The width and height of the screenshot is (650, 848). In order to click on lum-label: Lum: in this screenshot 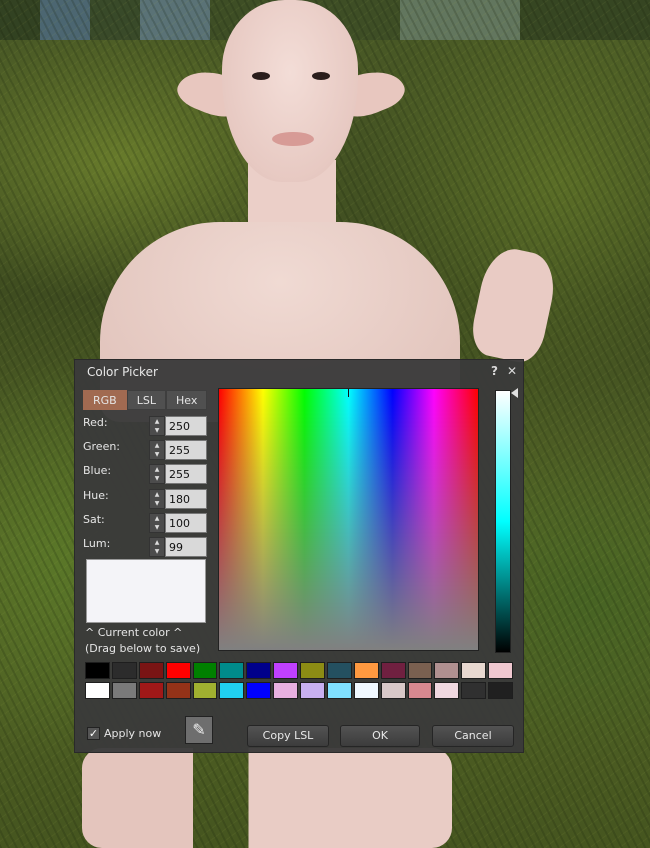, I will do `click(97, 543)`.